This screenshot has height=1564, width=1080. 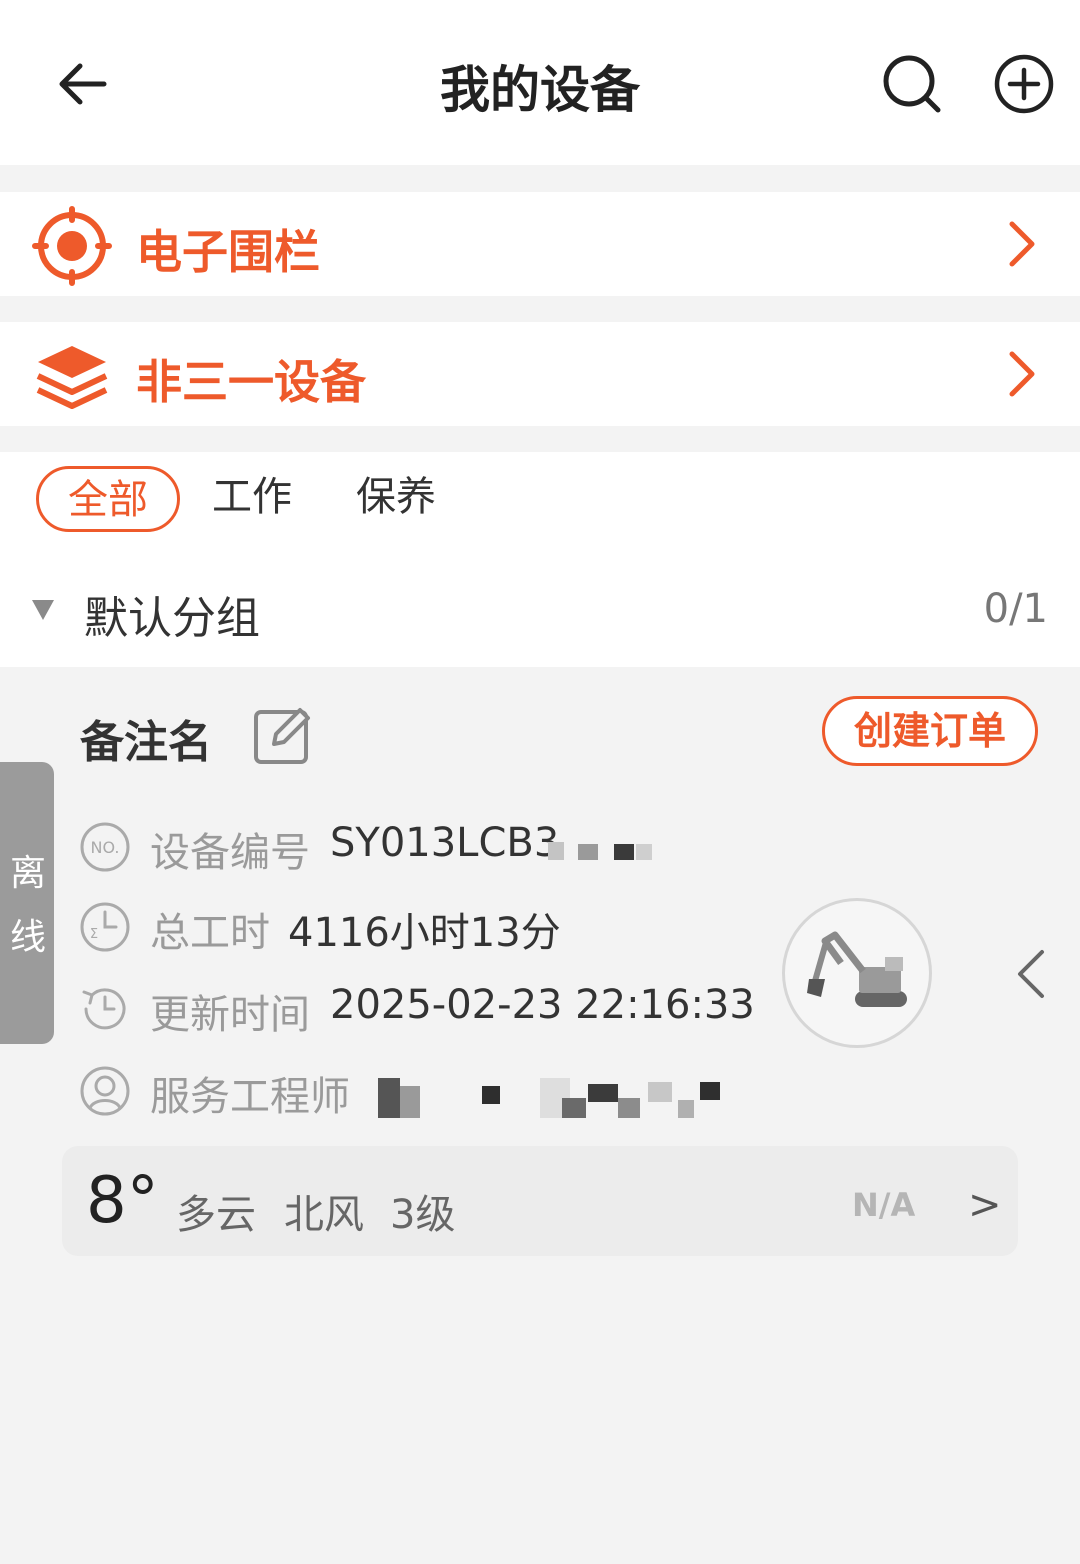 I want to click on menu-label: 电子围栏, so click(x=228, y=252).